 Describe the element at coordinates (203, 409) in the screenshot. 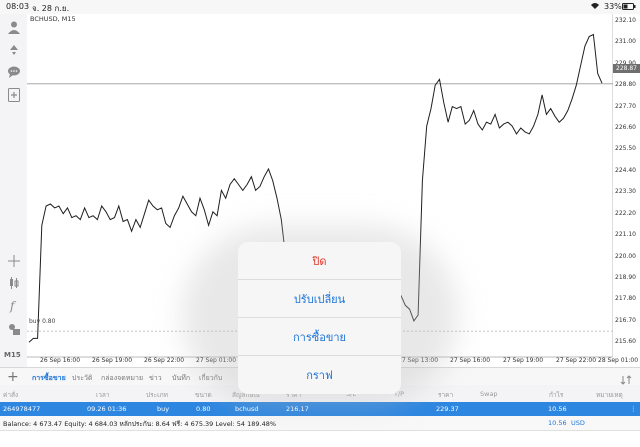

I see `cell-volume: 0.80` at that location.